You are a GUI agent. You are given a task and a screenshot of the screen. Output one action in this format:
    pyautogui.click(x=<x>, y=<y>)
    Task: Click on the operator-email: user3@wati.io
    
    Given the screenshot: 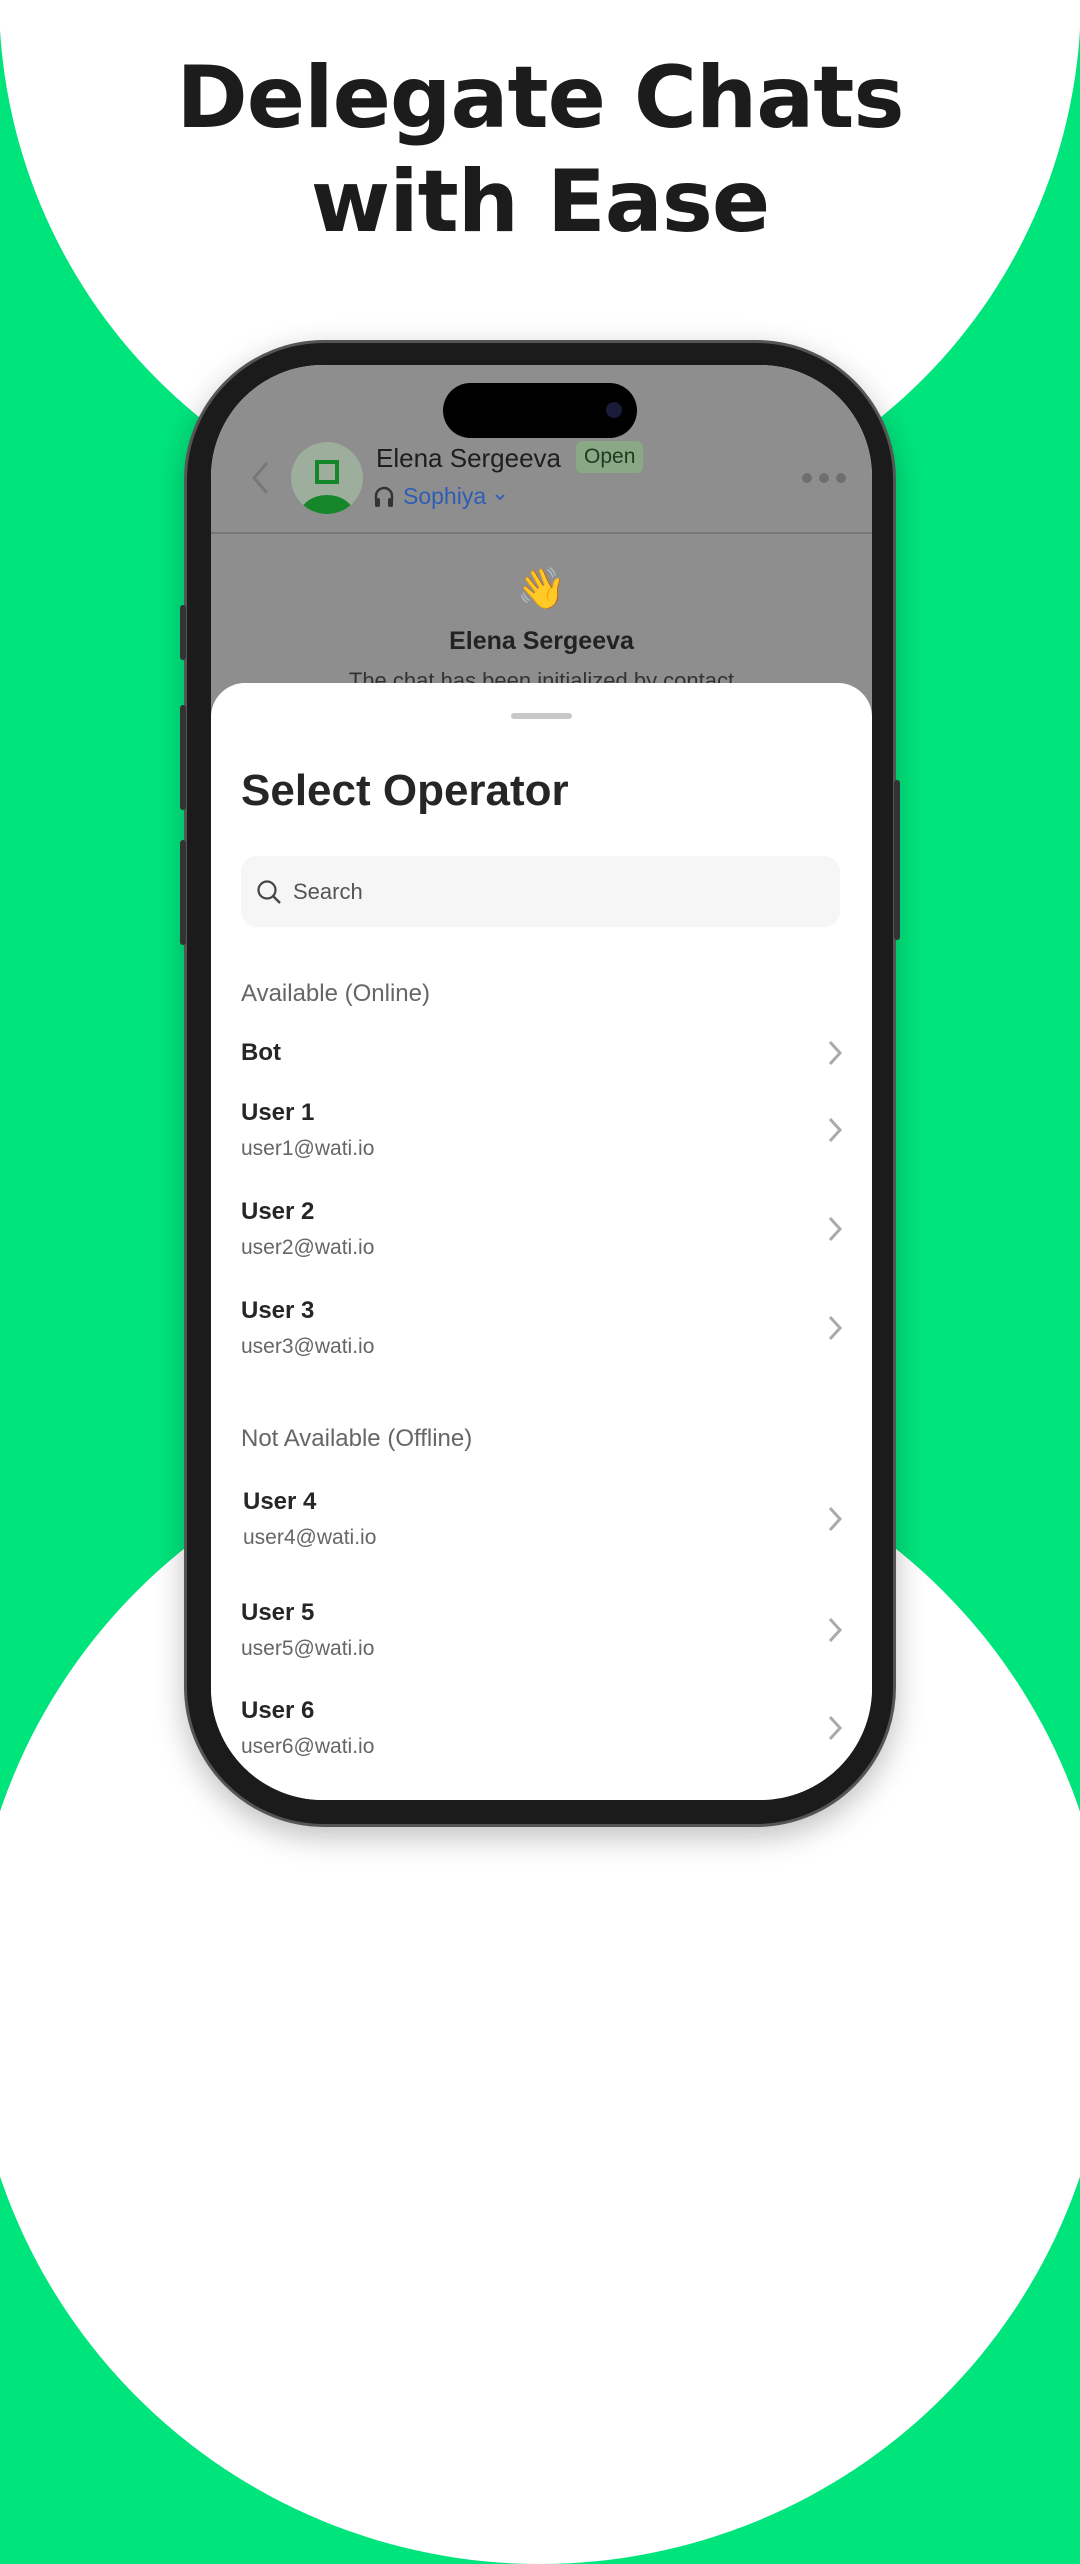 What is the action you would take?
    pyautogui.click(x=308, y=1346)
    